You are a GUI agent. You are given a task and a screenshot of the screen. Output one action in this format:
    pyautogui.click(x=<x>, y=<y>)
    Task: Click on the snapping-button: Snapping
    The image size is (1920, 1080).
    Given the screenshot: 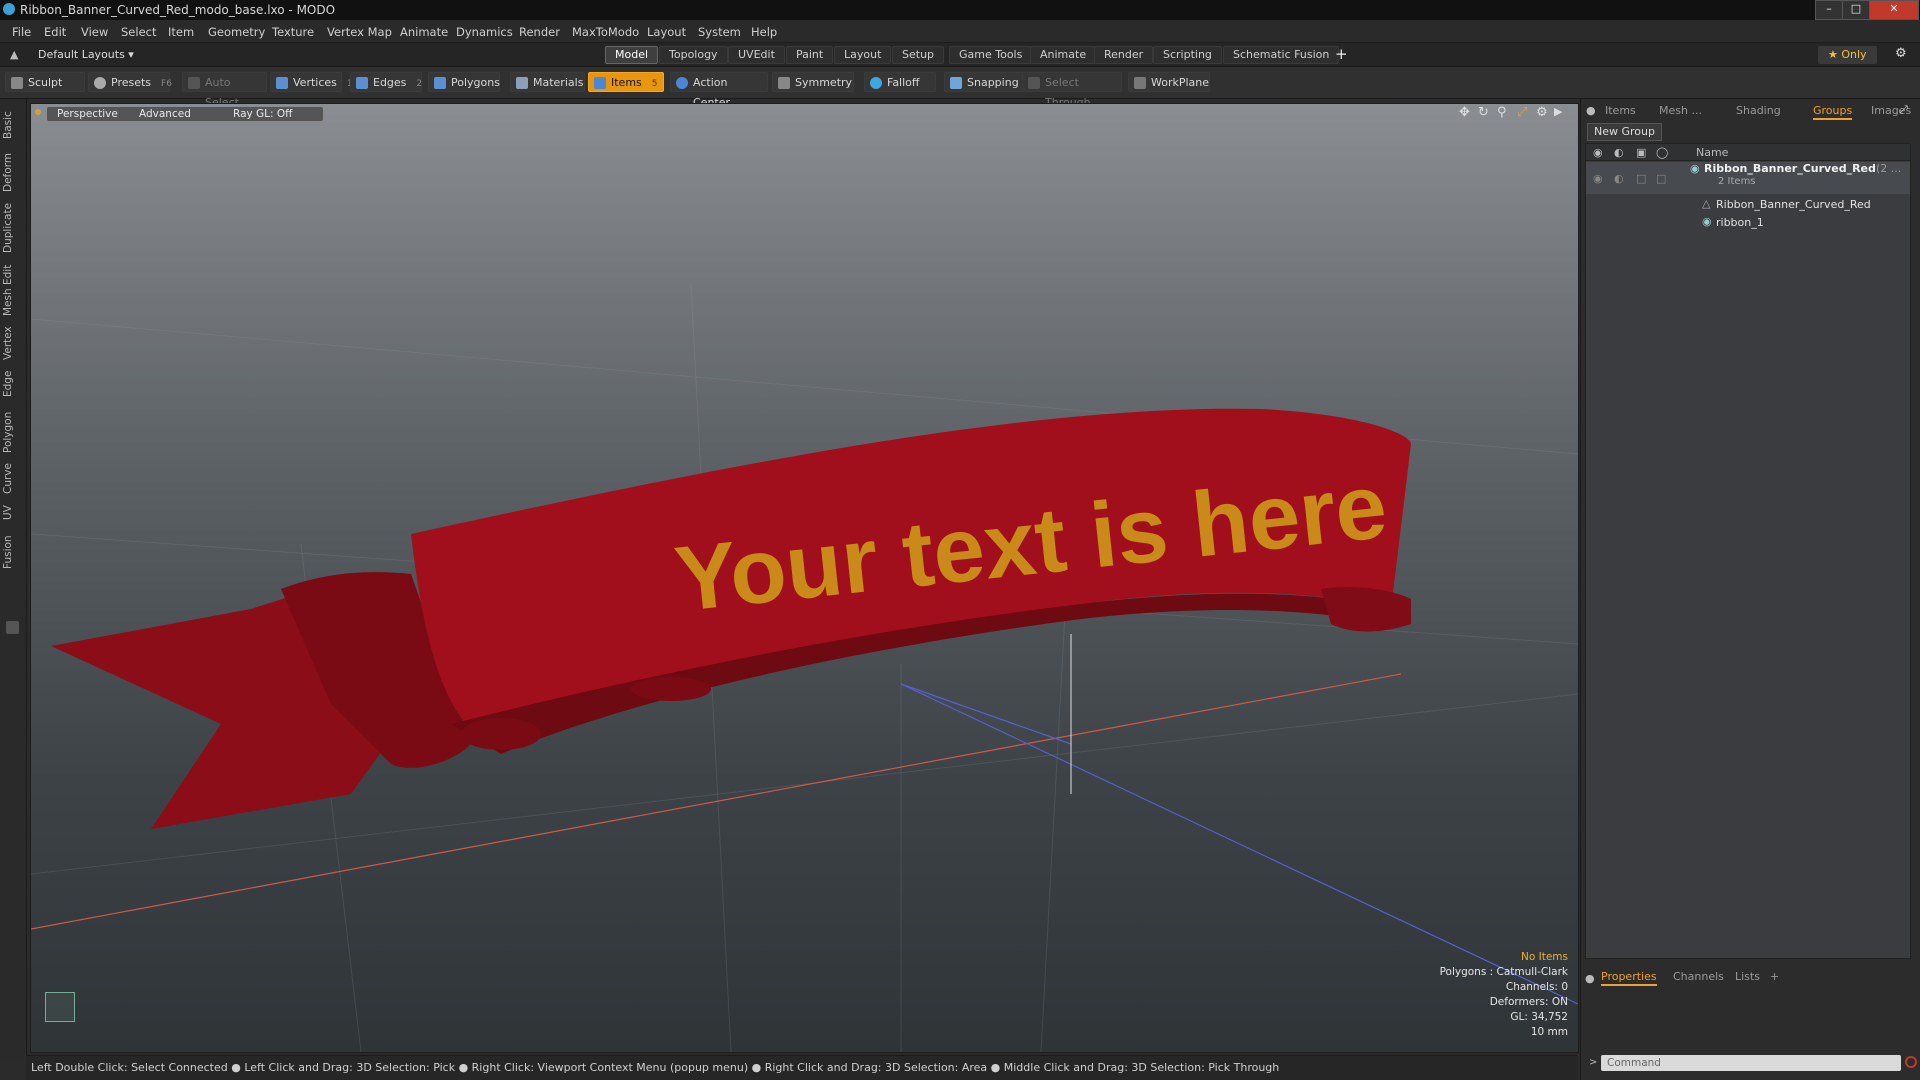 What is the action you would take?
    pyautogui.click(x=984, y=82)
    